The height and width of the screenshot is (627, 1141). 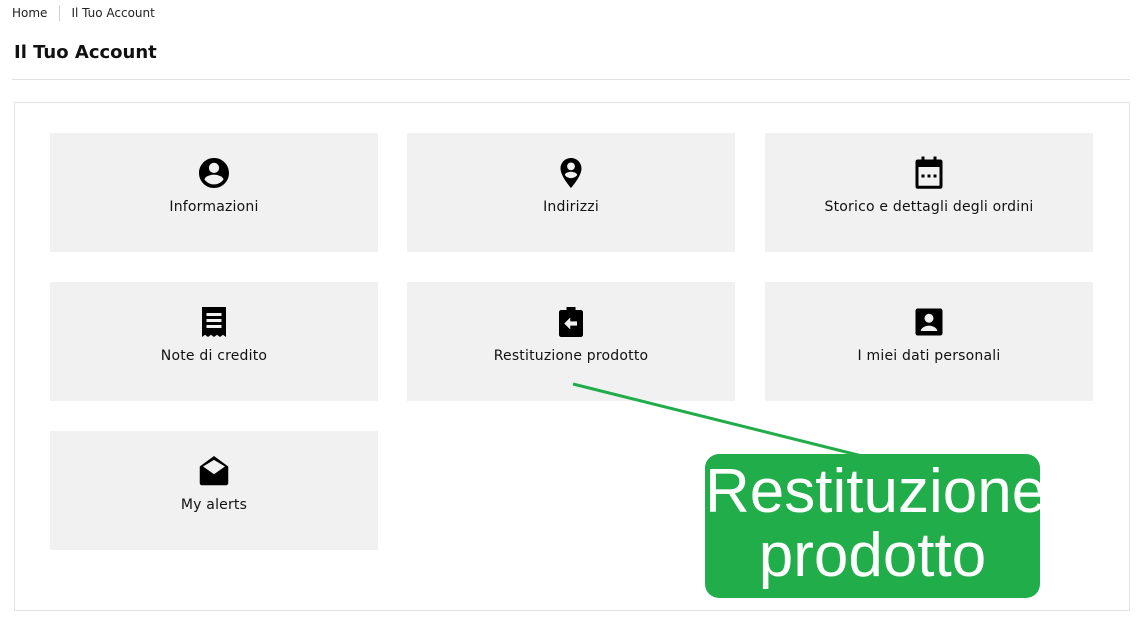 What do you see at coordinates (214, 192) in the screenshot?
I see `tile-informazioni: Informazioni` at bounding box center [214, 192].